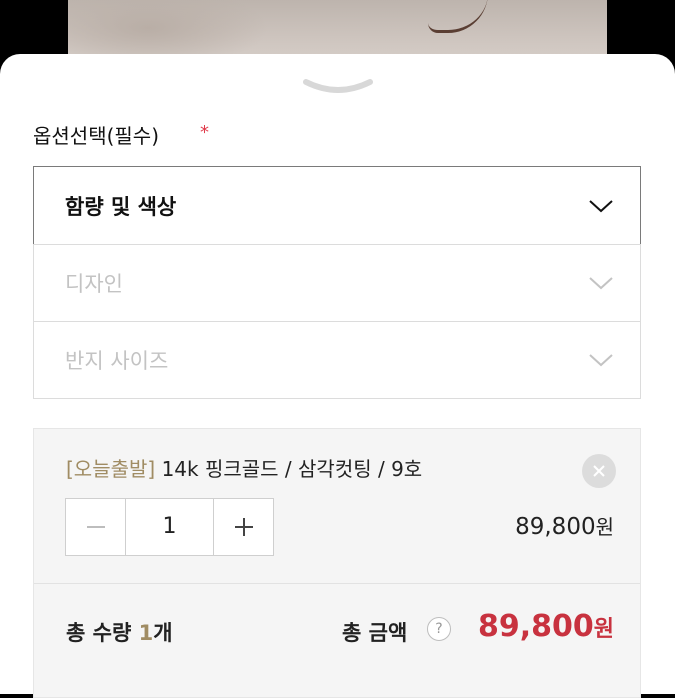 The image size is (675, 698). What do you see at coordinates (111, 469) in the screenshot?
I see `same-day-badge: [오늘출발]` at bounding box center [111, 469].